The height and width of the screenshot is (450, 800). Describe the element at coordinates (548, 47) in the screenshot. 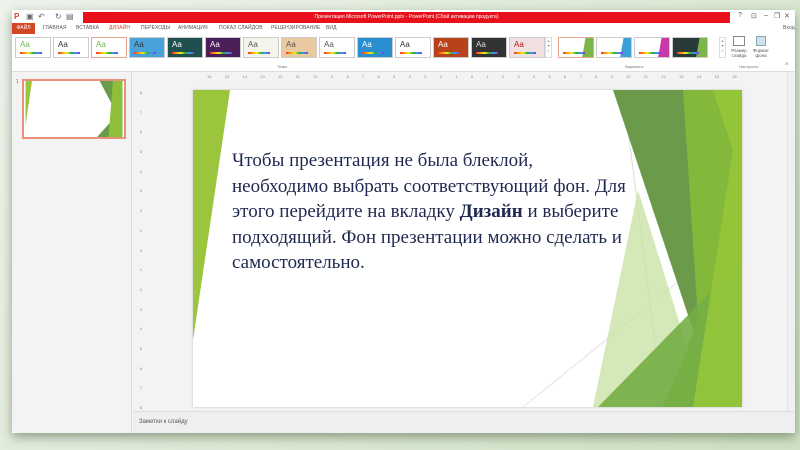

I see `themes-scroll-arrows: ▴ ▾ ≡` at that location.